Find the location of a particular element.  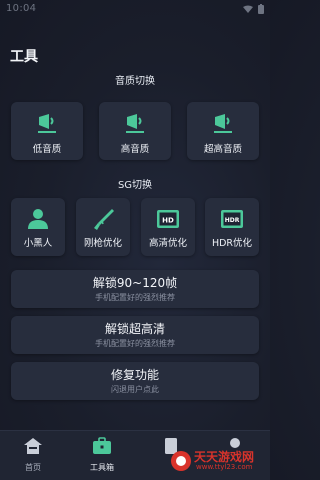

page-title: 工具 is located at coordinates (24, 57).